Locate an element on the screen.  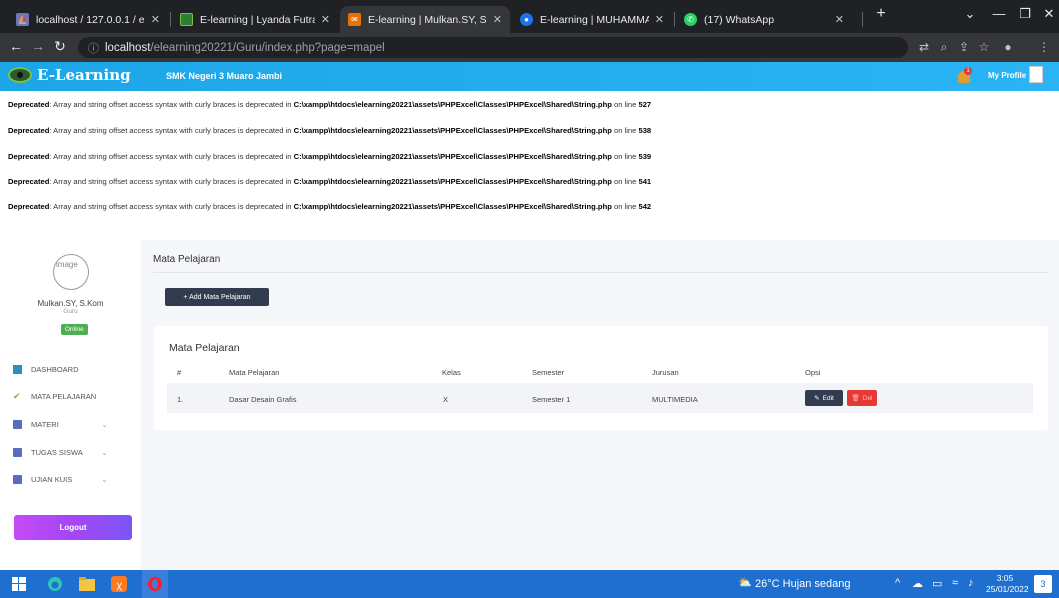
user-role: Guru is located at coordinates (70, 311).